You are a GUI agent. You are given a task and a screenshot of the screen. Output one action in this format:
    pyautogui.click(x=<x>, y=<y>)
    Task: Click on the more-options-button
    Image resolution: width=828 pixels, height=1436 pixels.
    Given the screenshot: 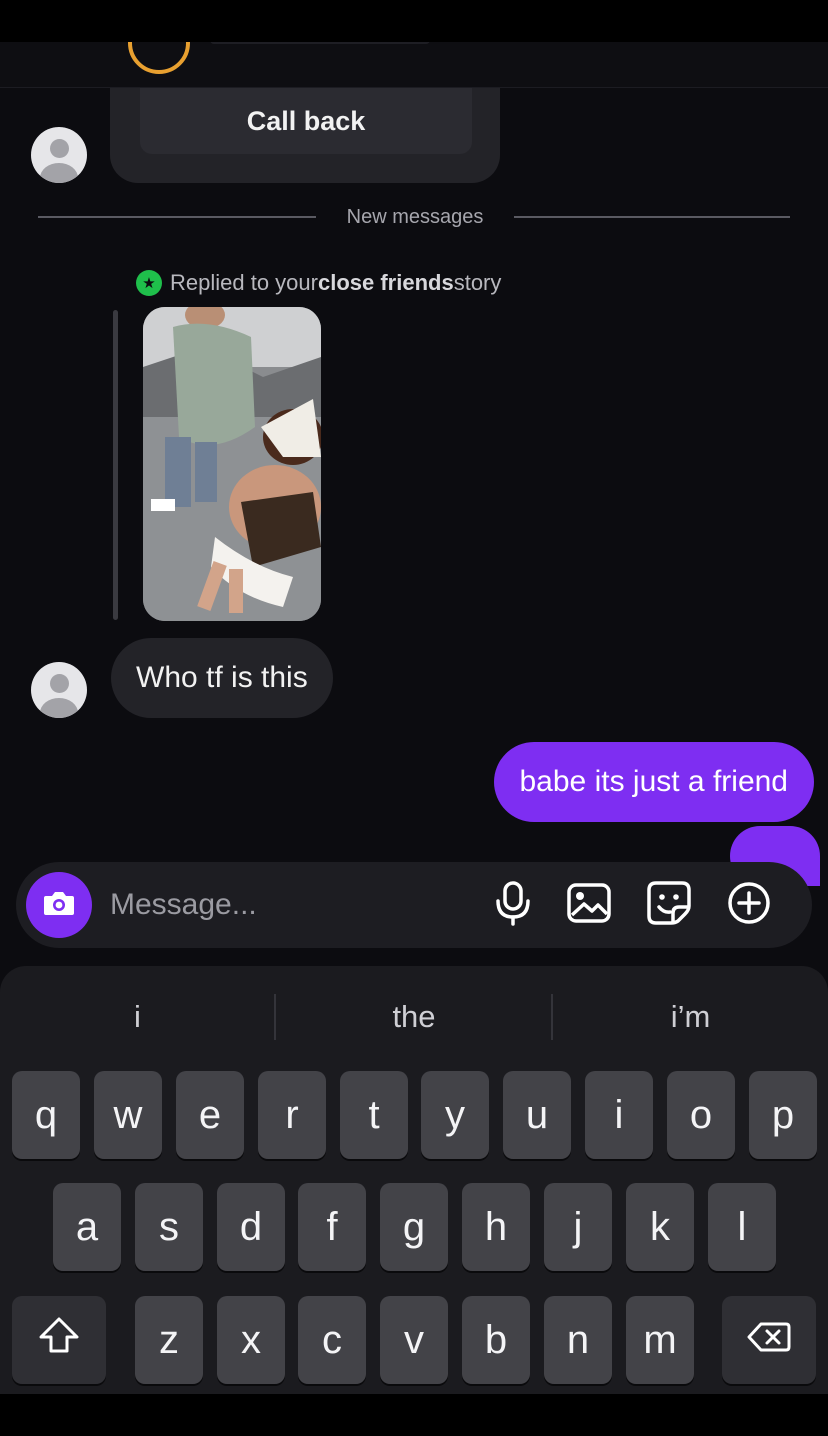 What is the action you would take?
    pyautogui.click(x=749, y=905)
    